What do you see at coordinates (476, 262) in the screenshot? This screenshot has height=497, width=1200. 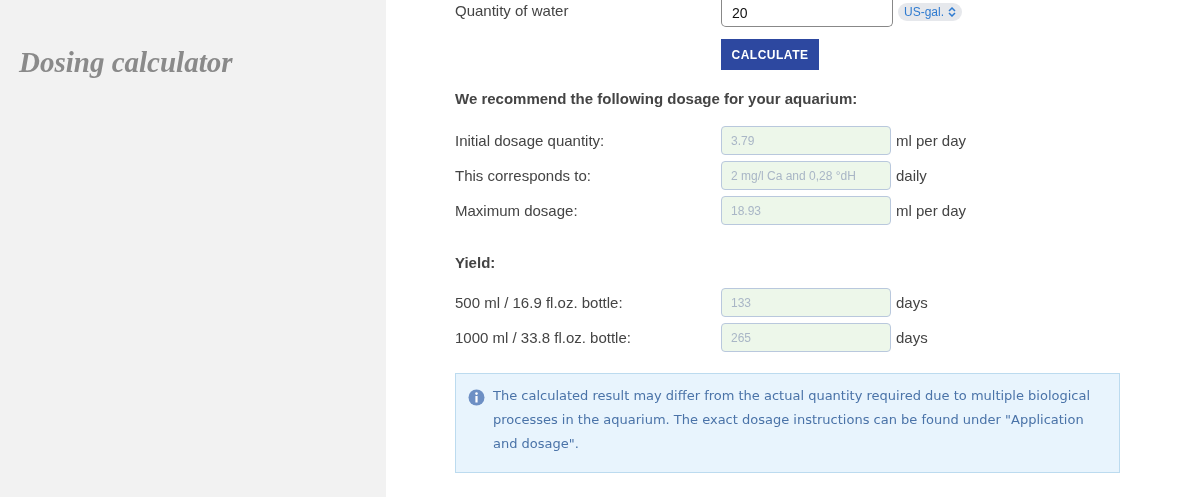 I see `section-heading: Yield:` at bounding box center [476, 262].